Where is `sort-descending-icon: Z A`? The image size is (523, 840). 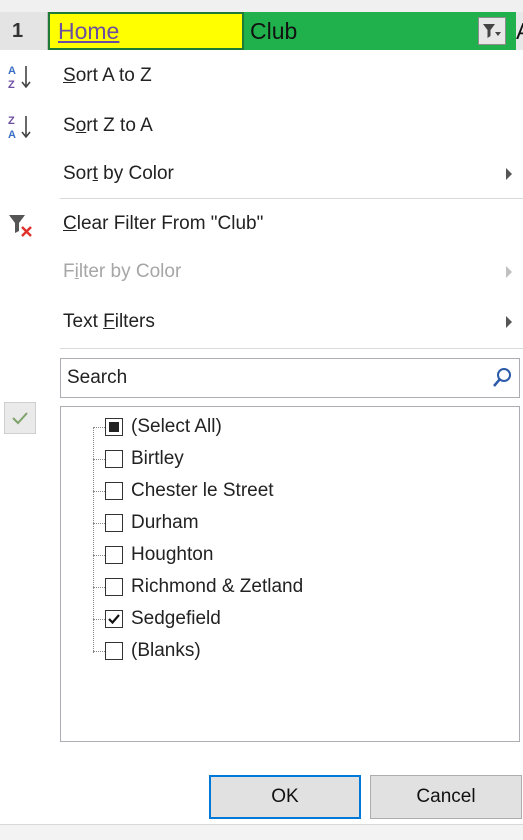 sort-descending-icon: Z A is located at coordinates (19, 128).